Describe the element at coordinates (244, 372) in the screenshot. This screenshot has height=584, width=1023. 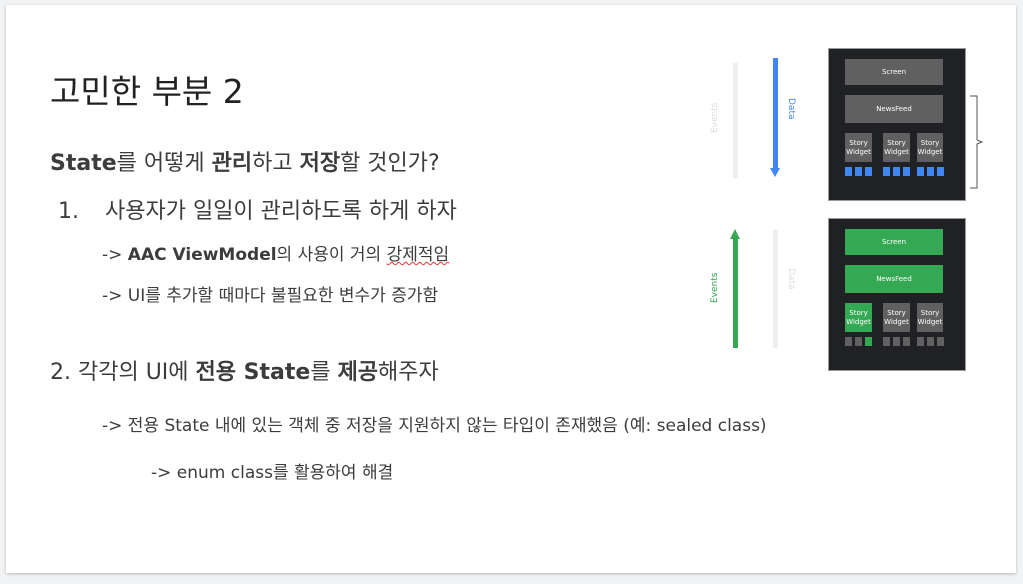
I see `list-item-2: 2. 각각의 UI에 전용 State를 제공해주자` at that location.